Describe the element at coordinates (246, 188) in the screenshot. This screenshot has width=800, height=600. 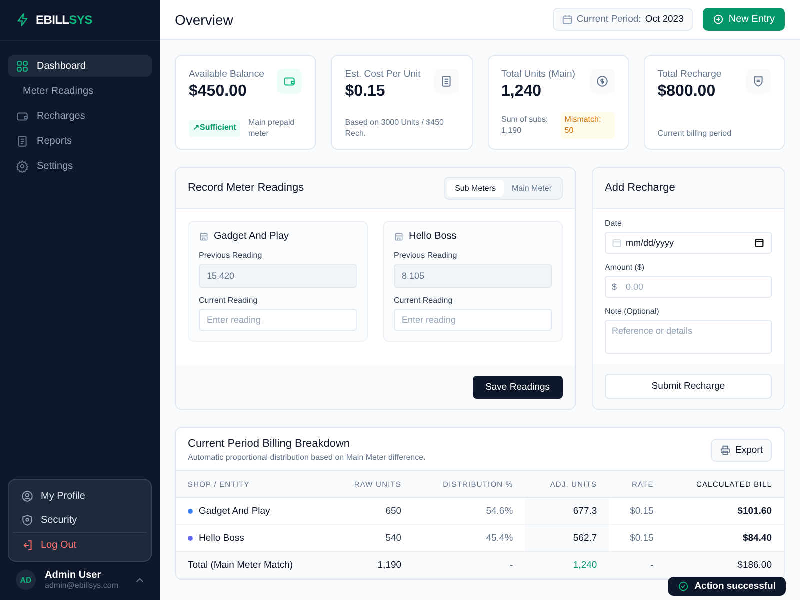
I see `panel-title: Record Meter Readings` at that location.